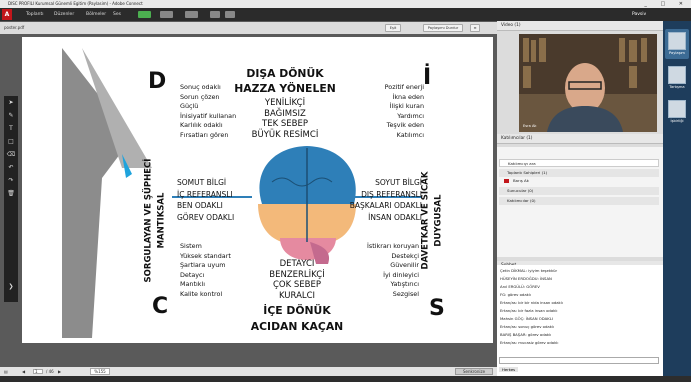 This screenshot has width=691, height=382. What do you see at coordinates (437, 308) in the screenshot?
I see `letter-s: S` at bounding box center [437, 308].